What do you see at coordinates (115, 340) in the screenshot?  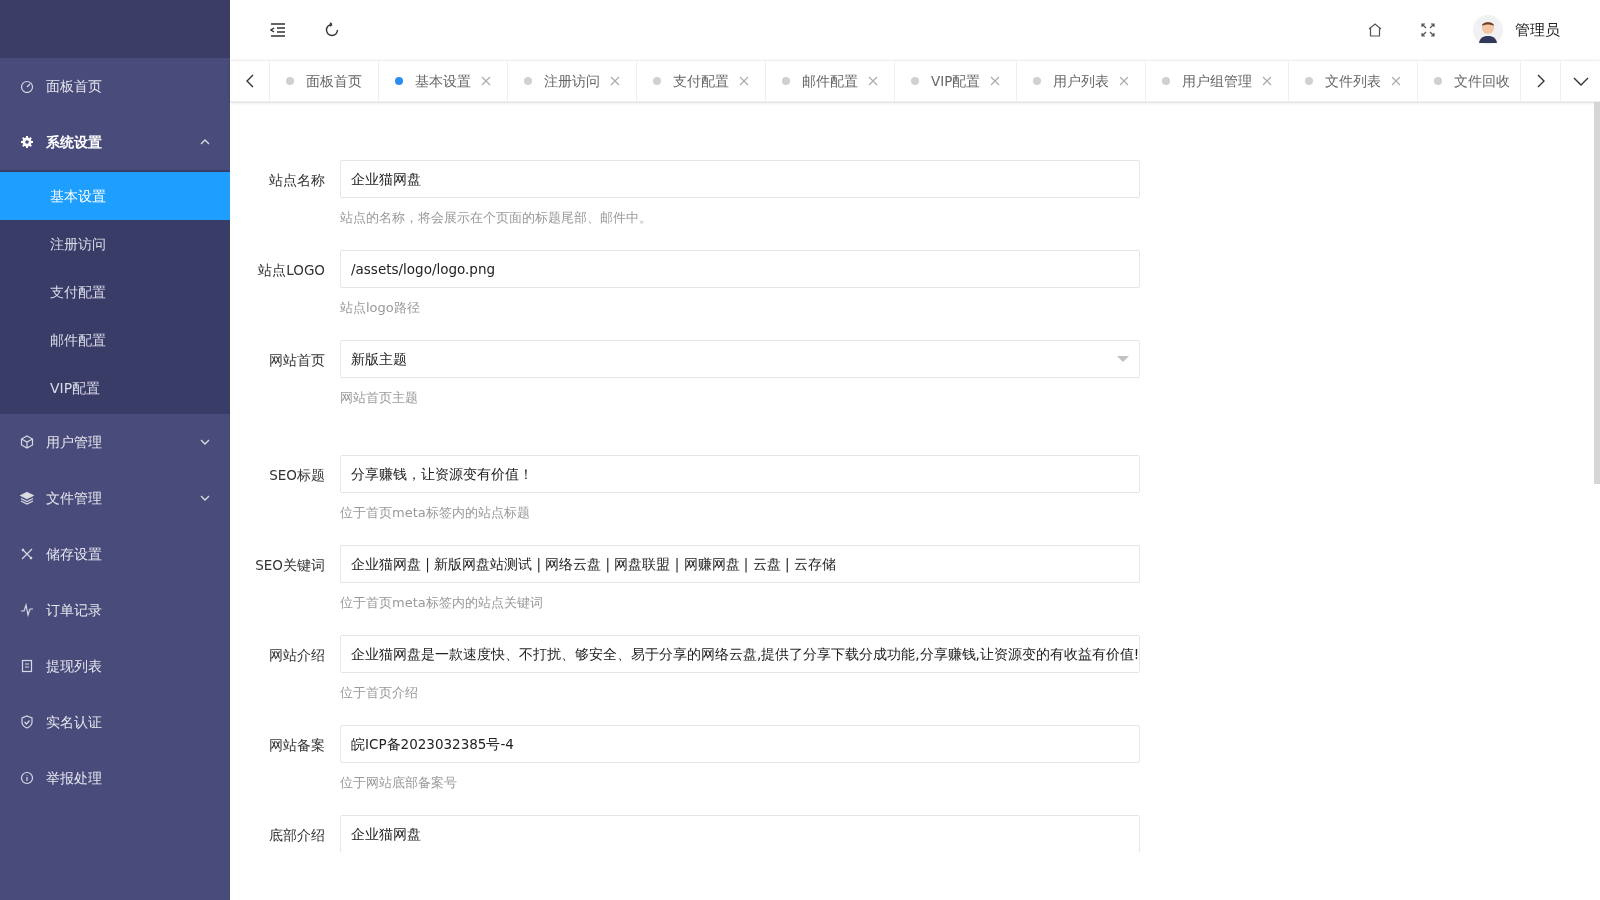 I see `submenu-item: 邮件配置` at bounding box center [115, 340].